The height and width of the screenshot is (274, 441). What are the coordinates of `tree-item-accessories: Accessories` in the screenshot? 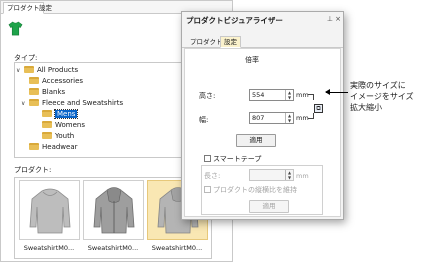 It's located at (56, 81).